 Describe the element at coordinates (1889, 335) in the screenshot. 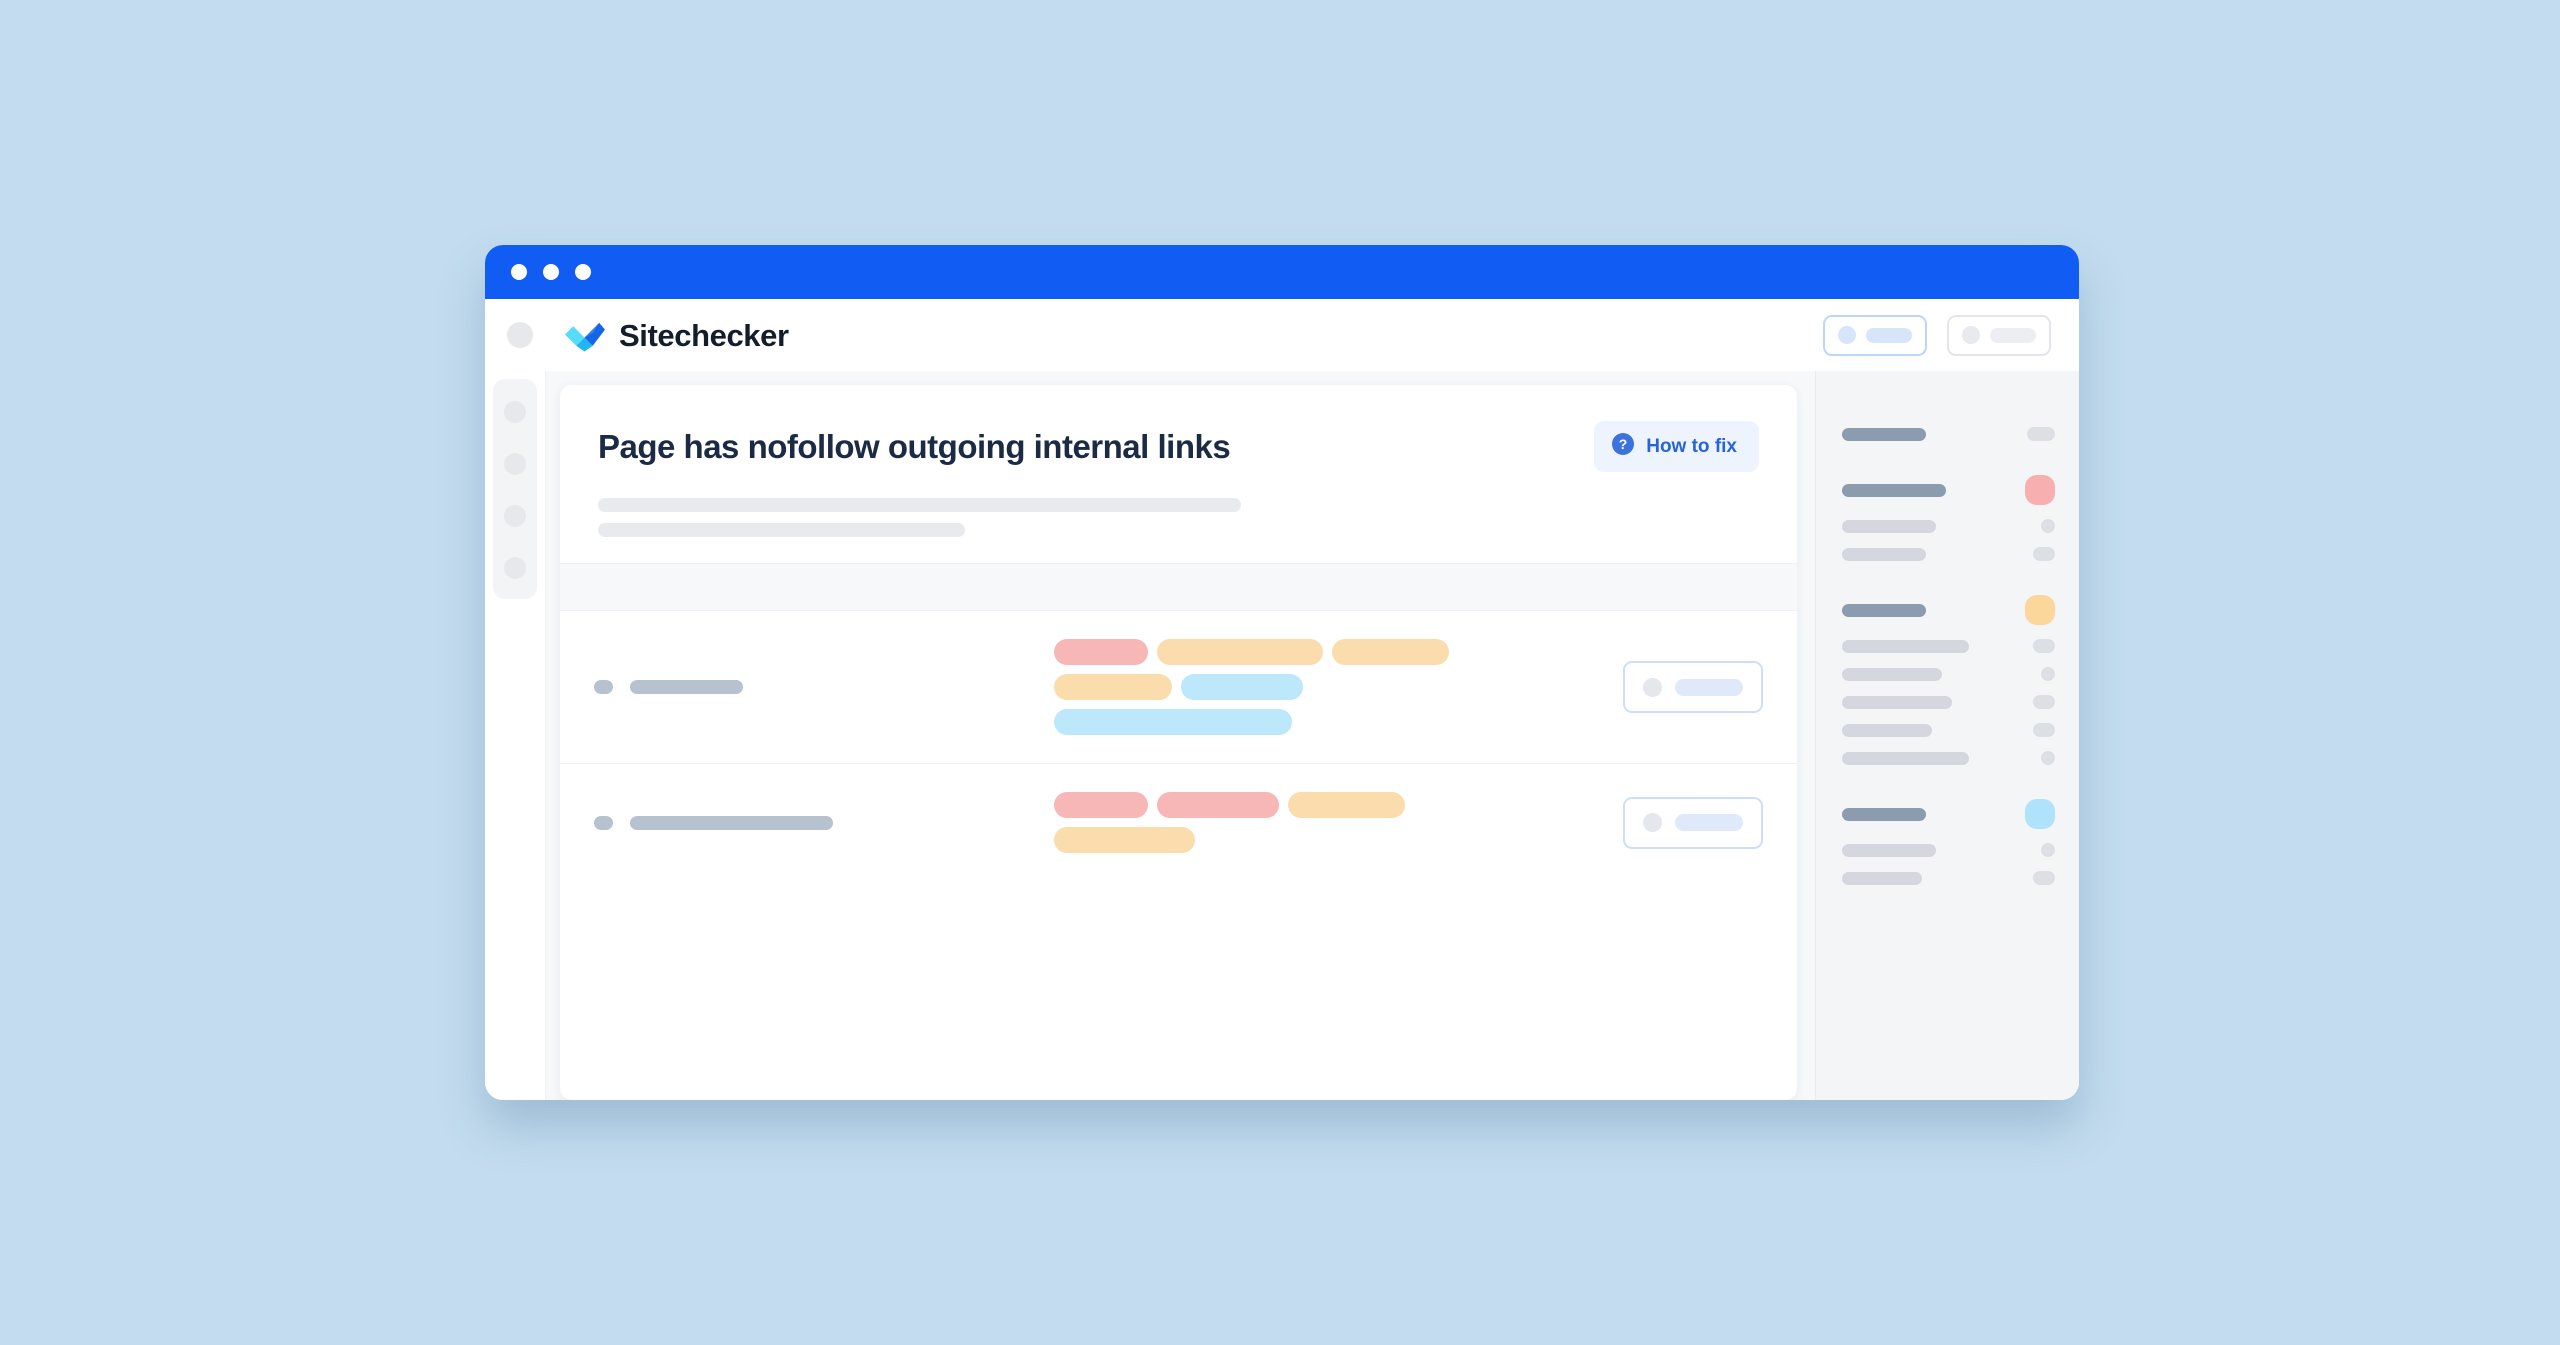

I see `primary-button-label-placeholder` at that location.